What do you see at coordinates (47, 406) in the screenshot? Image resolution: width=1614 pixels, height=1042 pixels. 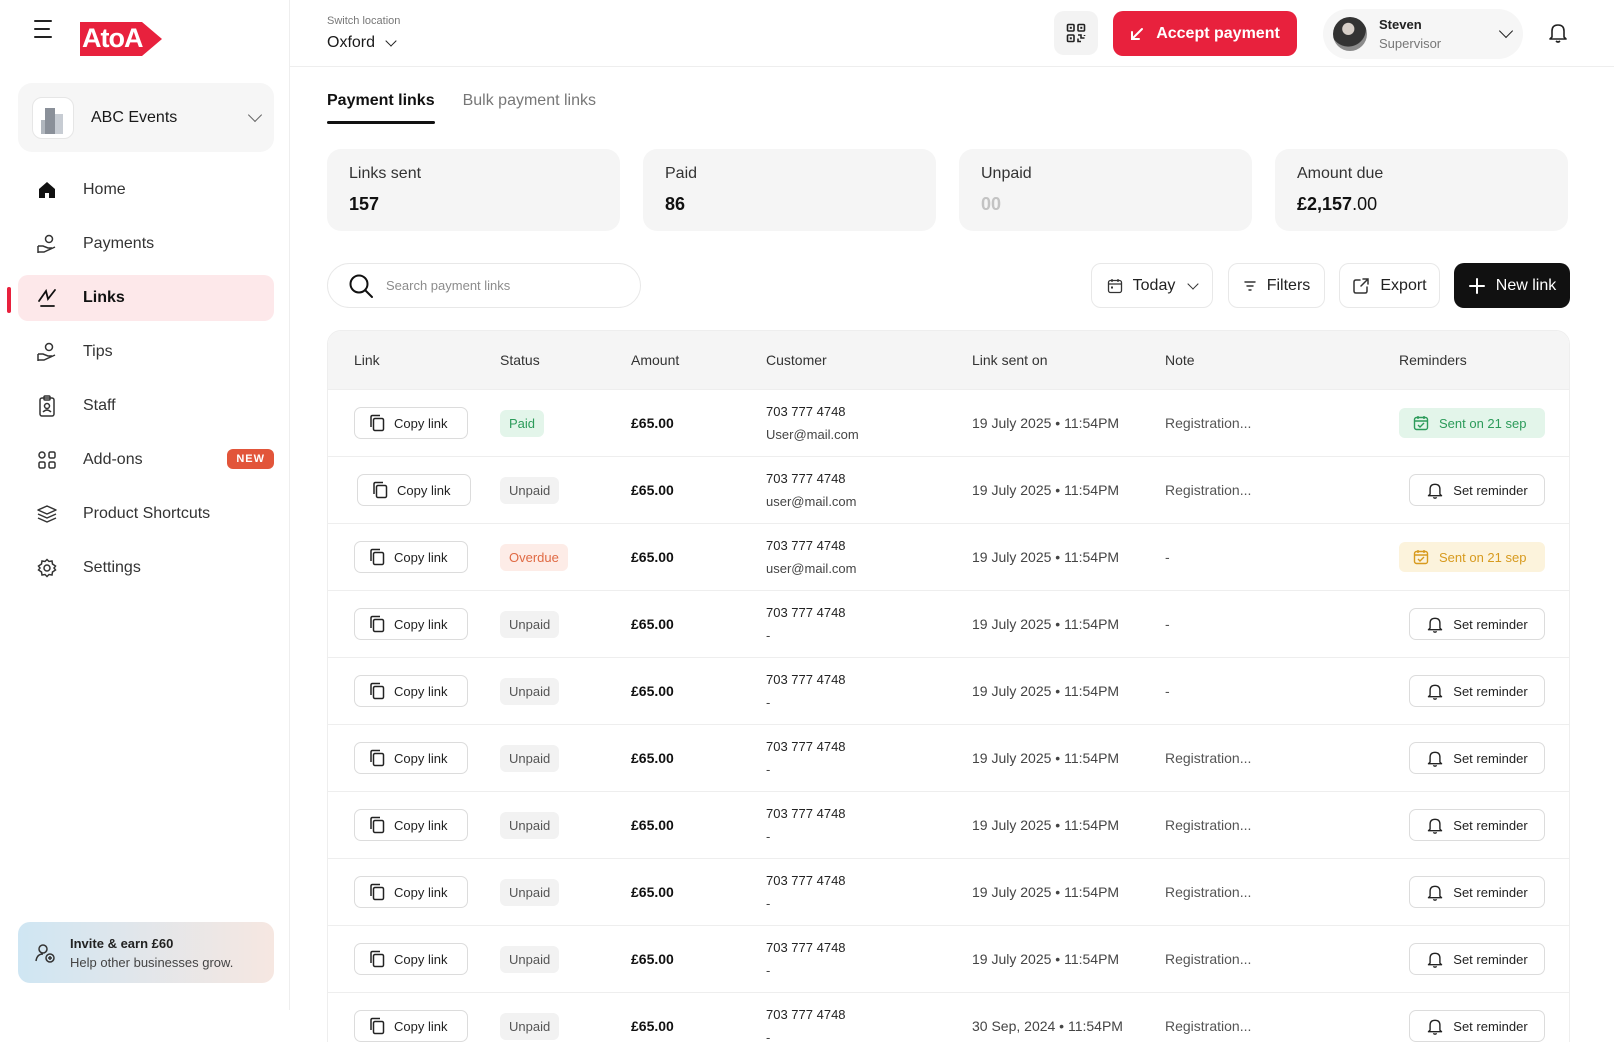 I see `staff-icon` at bounding box center [47, 406].